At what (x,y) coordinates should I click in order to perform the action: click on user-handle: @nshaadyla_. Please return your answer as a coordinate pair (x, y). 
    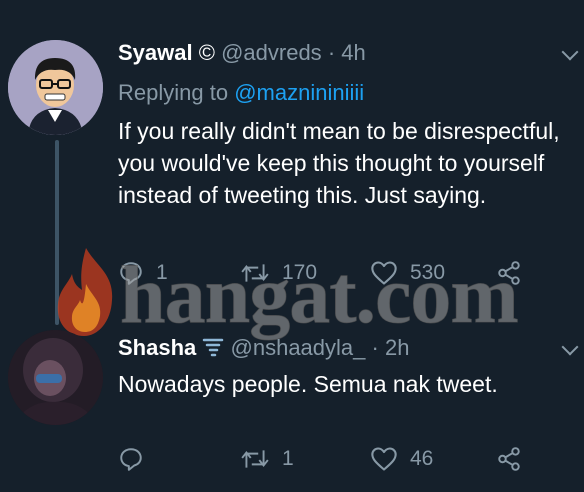
    Looking at the image, I should click on (298, 347).